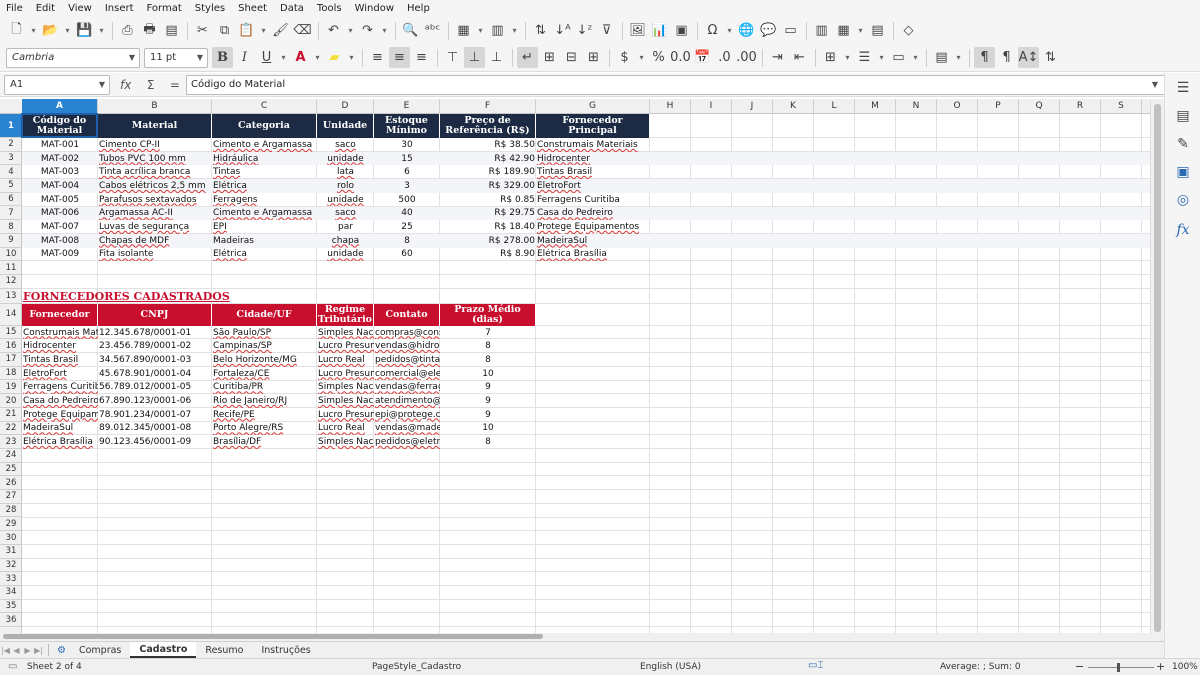  Describe the element at coordinates (273, 636) in the screenshot. I see `horizontal-scroll-thumb` at that location.